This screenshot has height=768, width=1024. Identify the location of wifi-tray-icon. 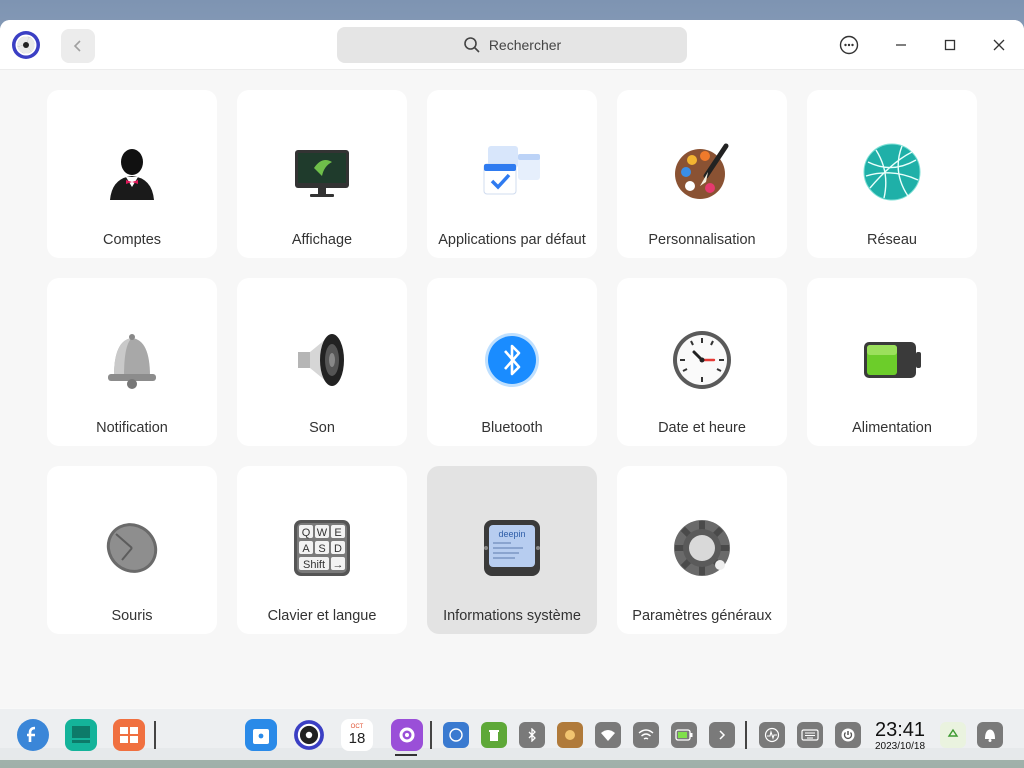
(608, 735).